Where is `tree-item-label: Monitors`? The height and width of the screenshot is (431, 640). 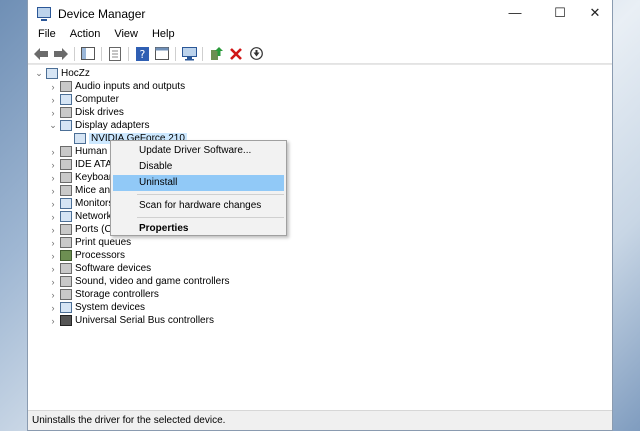 tree-item-label: Monitors is located at coordinates (94, 203).